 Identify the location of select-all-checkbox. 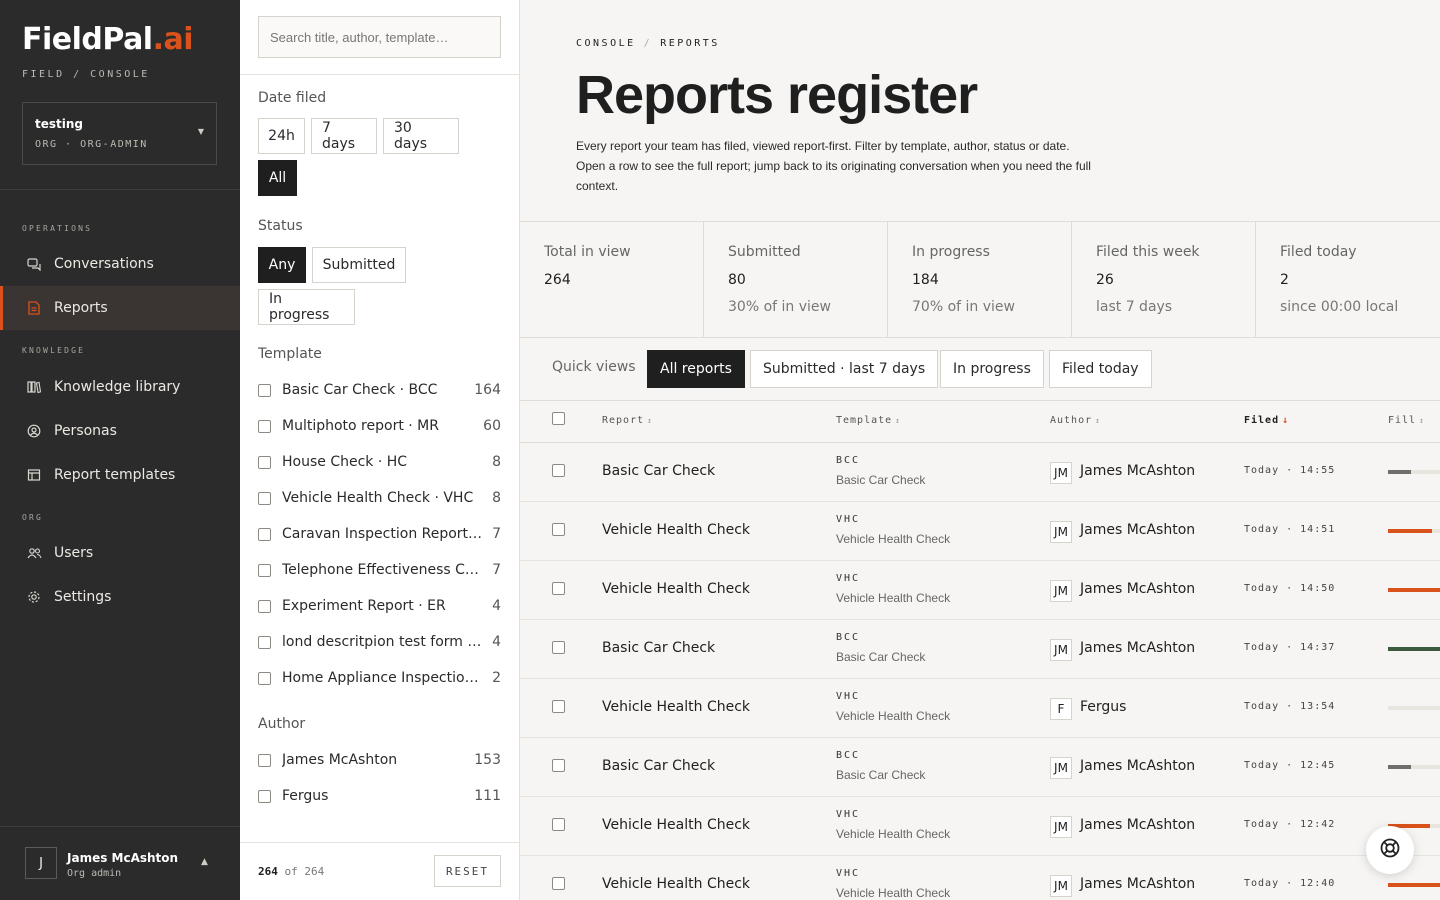
(558, 418).